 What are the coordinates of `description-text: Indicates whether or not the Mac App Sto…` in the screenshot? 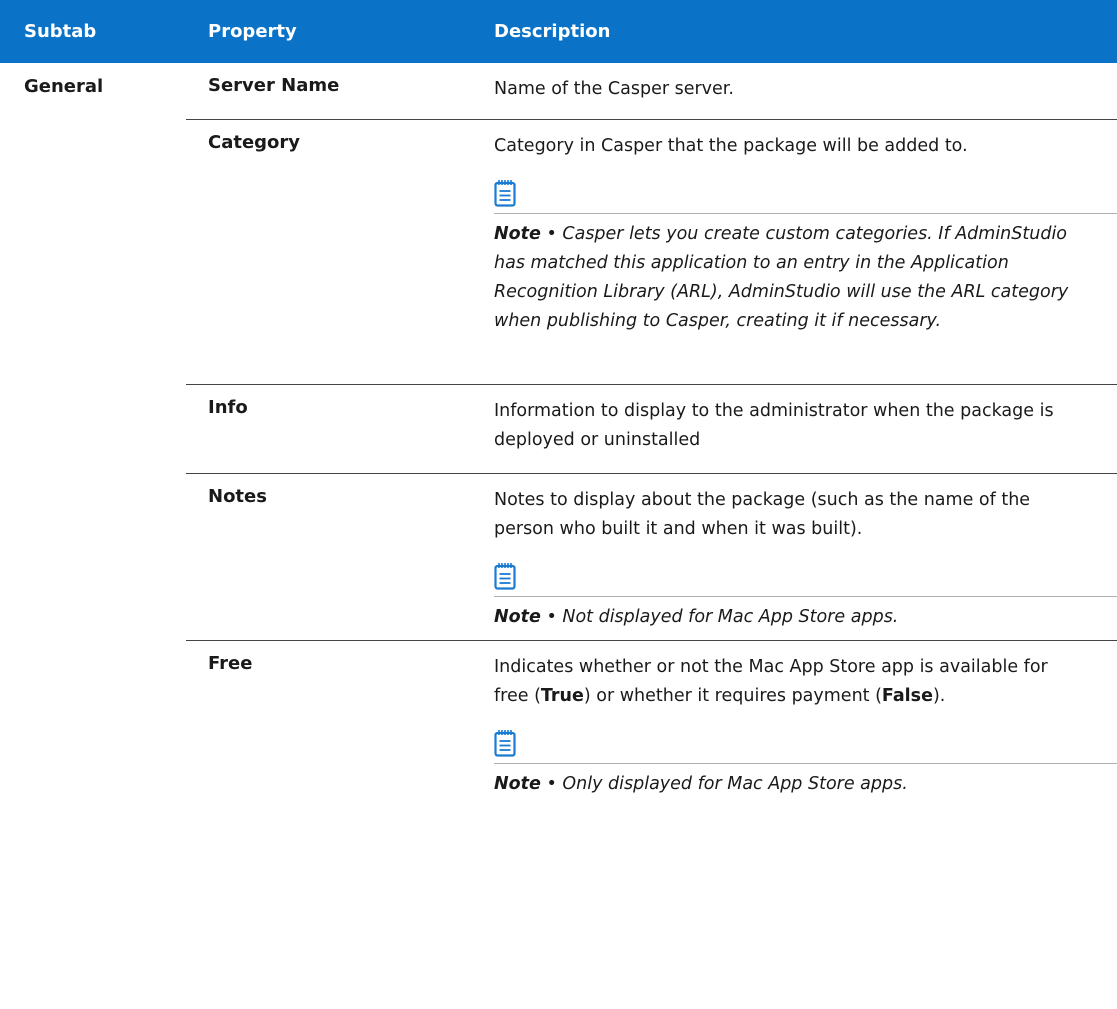 It's located at (790, 682).